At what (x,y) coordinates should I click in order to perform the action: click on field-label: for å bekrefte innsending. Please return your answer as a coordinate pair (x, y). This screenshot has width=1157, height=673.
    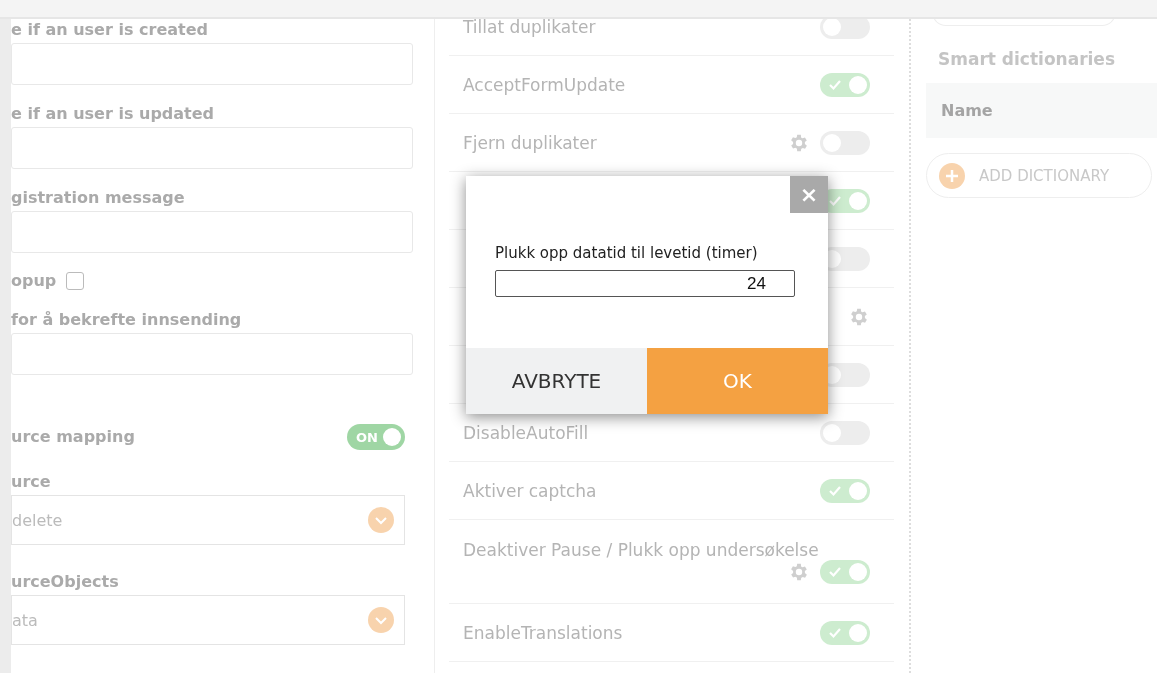
    Looking at the image, I should click on (127, 320).